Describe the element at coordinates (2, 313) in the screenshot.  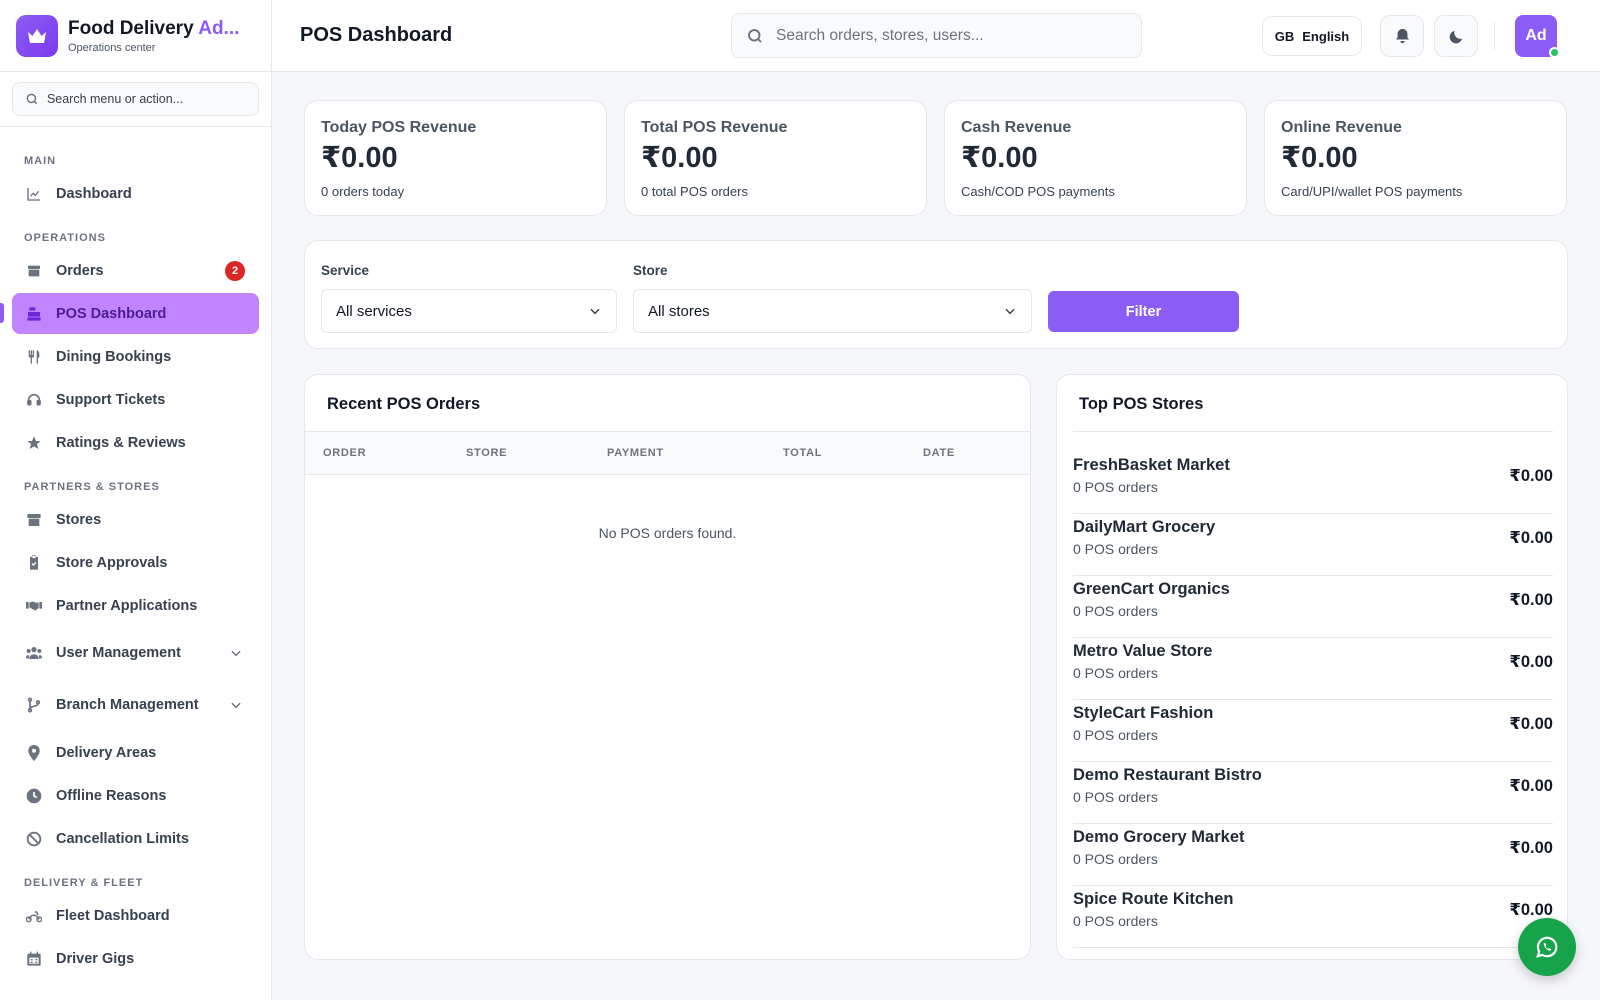
I see `active-indicator` at that location.